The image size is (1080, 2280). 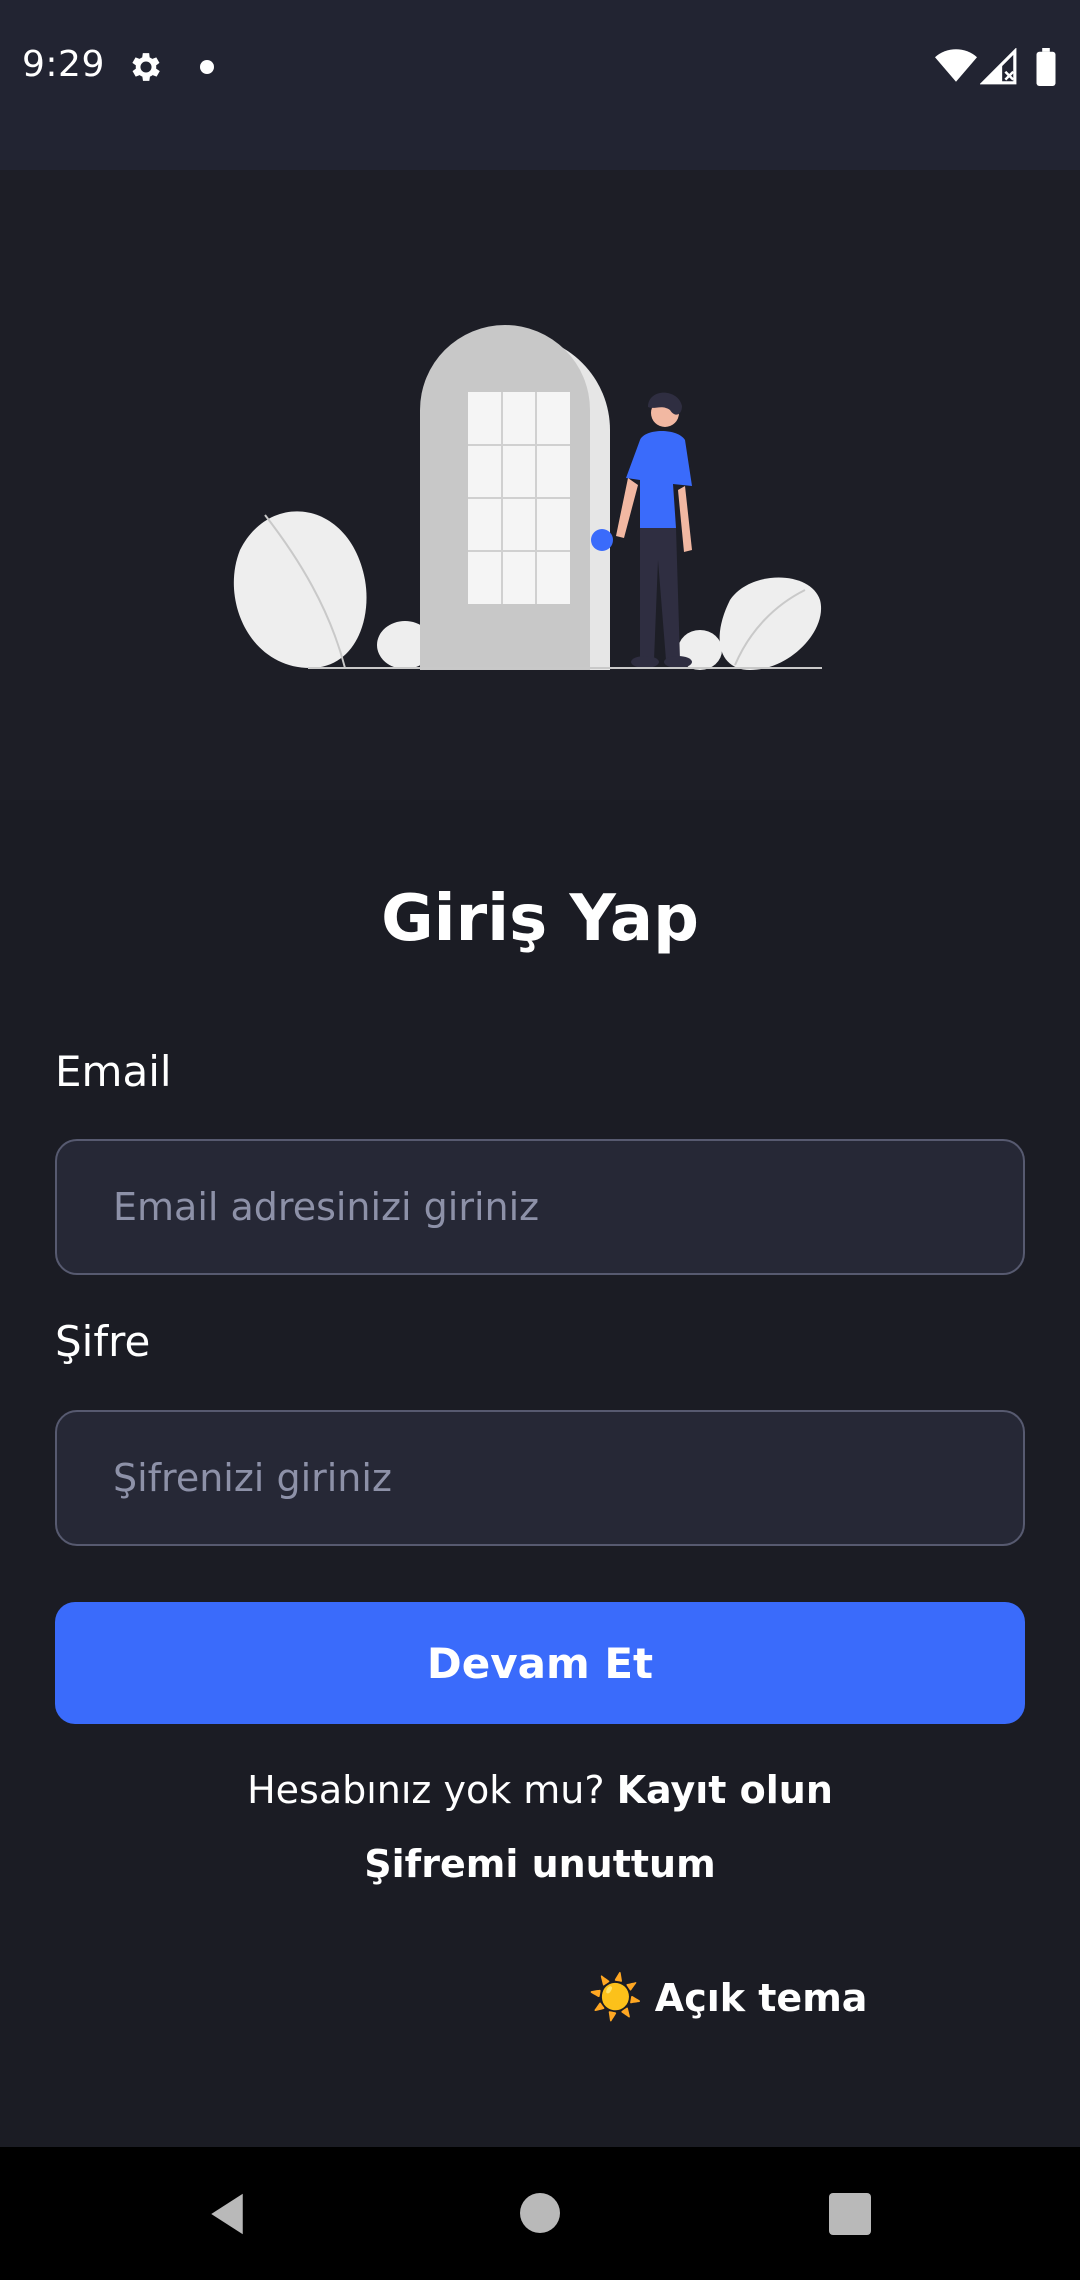 I want to click on signup-prompt: Hesabınız yok mu?, so click(x=426, y=1790).